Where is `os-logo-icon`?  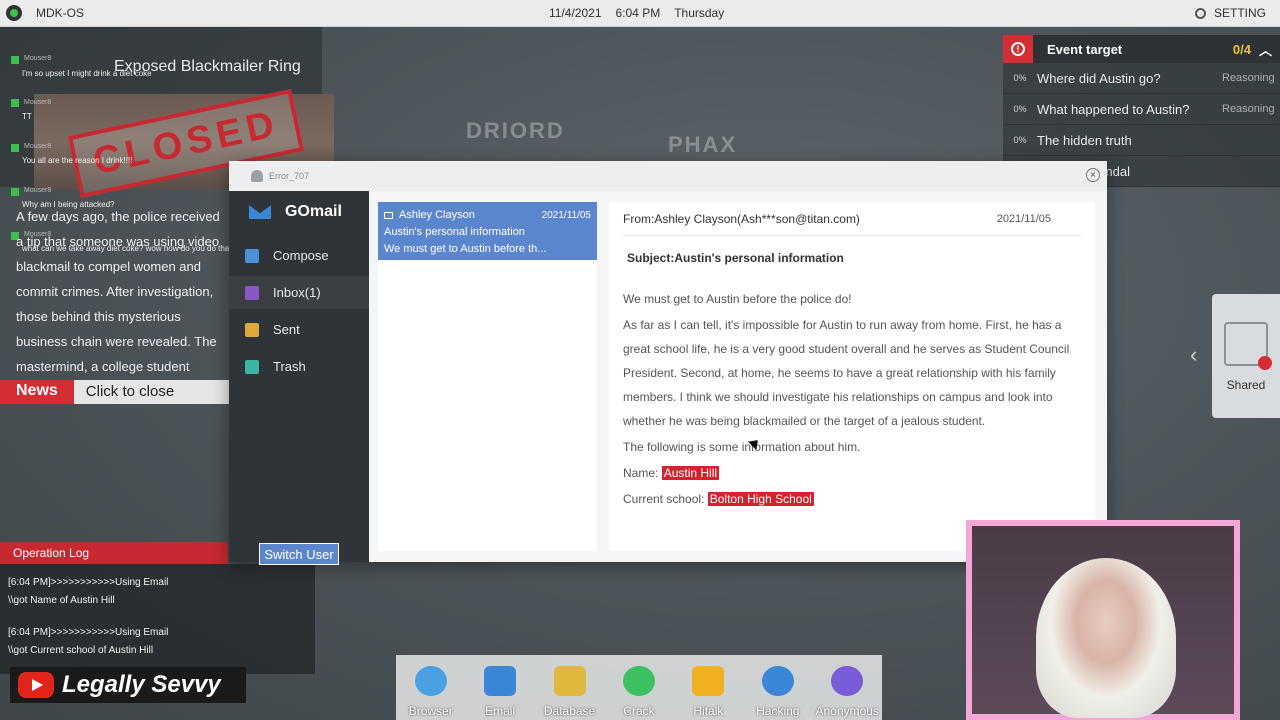
os-logo-icon is located at coordinates (14, 13).